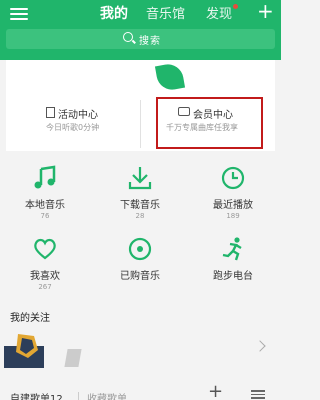  Describe the element at coordinates (219, 12) in the screenshot. I see `tab-discover: 发现` at that location.